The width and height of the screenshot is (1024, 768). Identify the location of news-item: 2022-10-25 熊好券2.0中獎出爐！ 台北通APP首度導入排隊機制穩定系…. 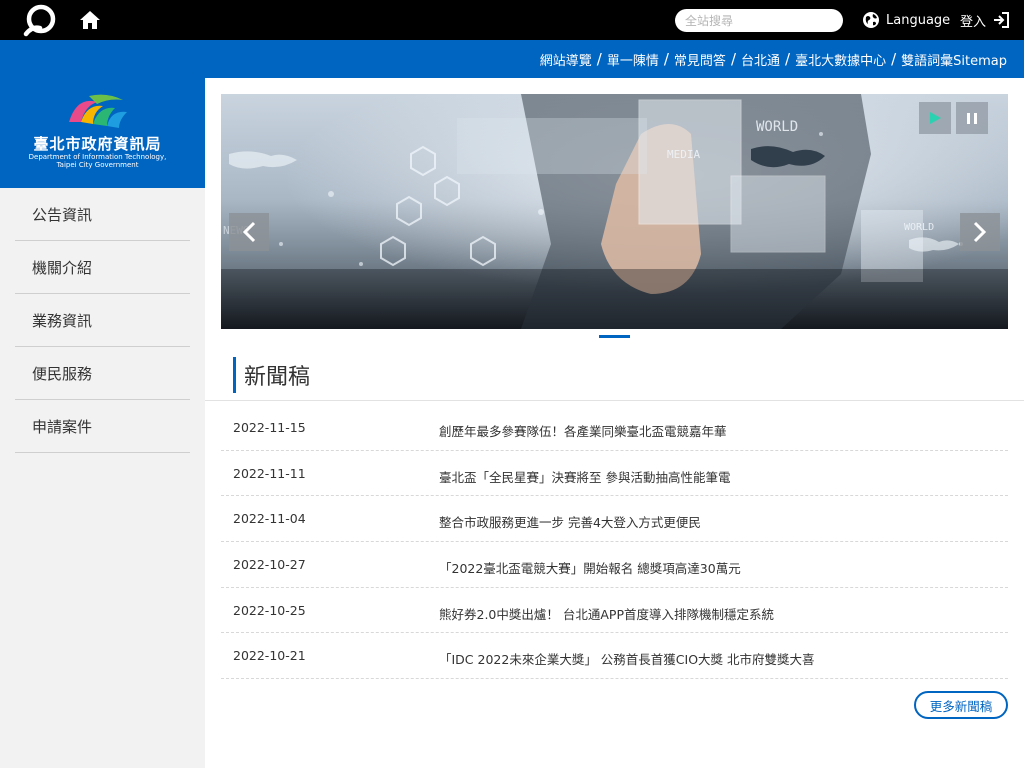
(614, 611).